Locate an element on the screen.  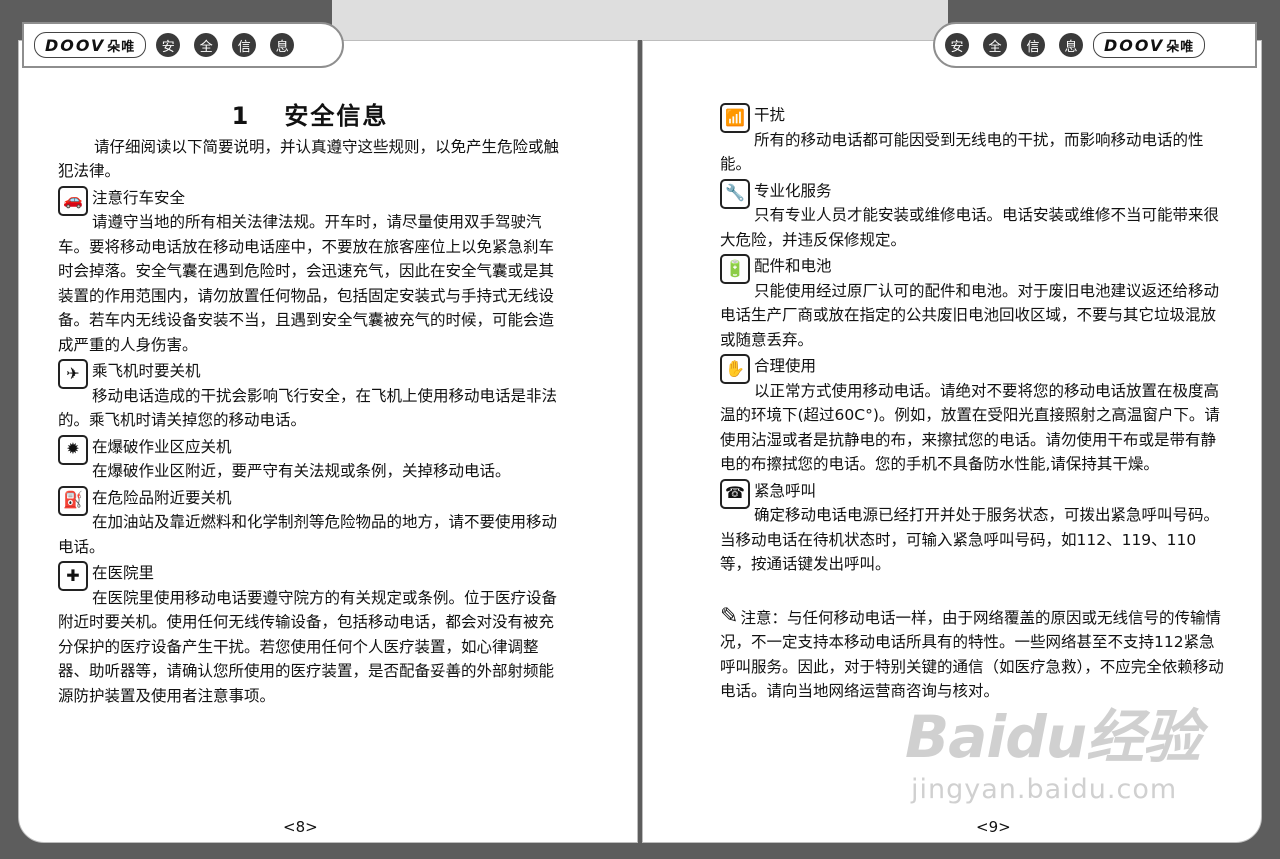
right-header-tab: 安 全 信 息 DOOV 朵唯 is located at coordinates (1095, 45).